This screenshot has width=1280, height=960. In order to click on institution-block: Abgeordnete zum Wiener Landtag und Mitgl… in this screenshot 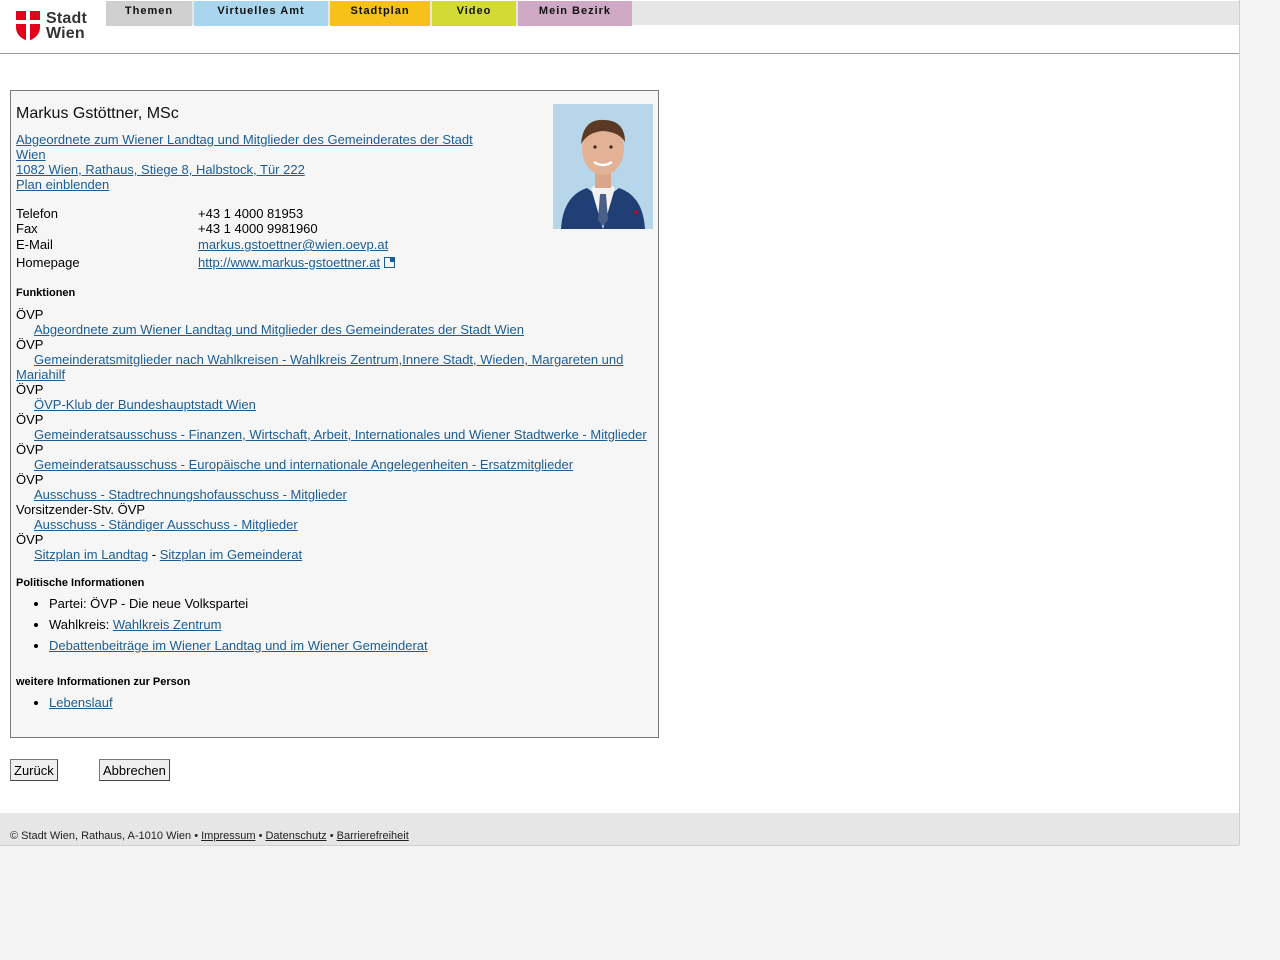, I will do `click(251, 162)`.